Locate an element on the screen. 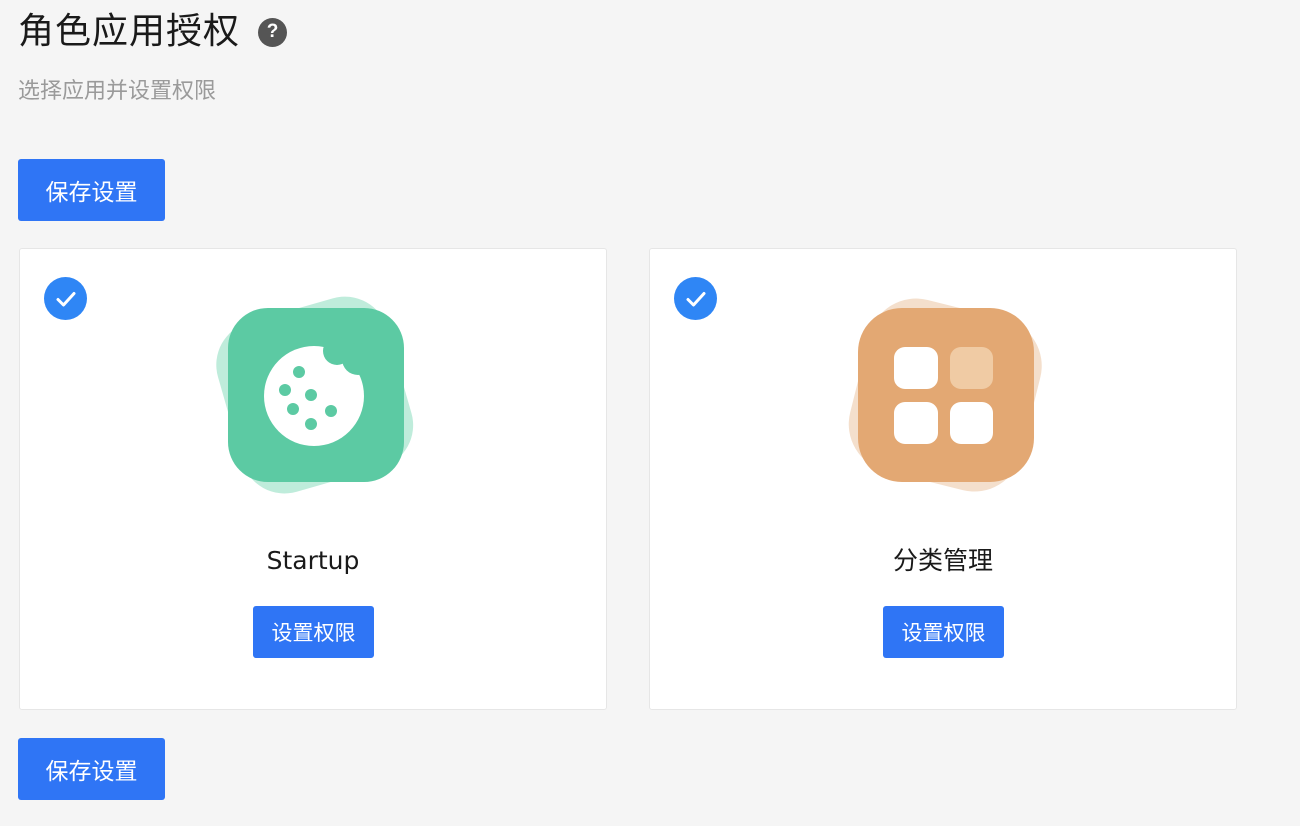  app-name: Startup is located at coordinates (313, 560).